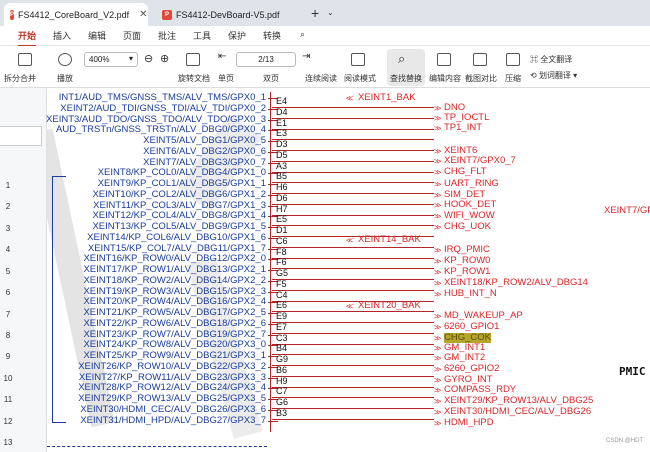 The height and width of the screenshot is (452, 650). I want to click on menu-start: 开始, so click(27, 38).